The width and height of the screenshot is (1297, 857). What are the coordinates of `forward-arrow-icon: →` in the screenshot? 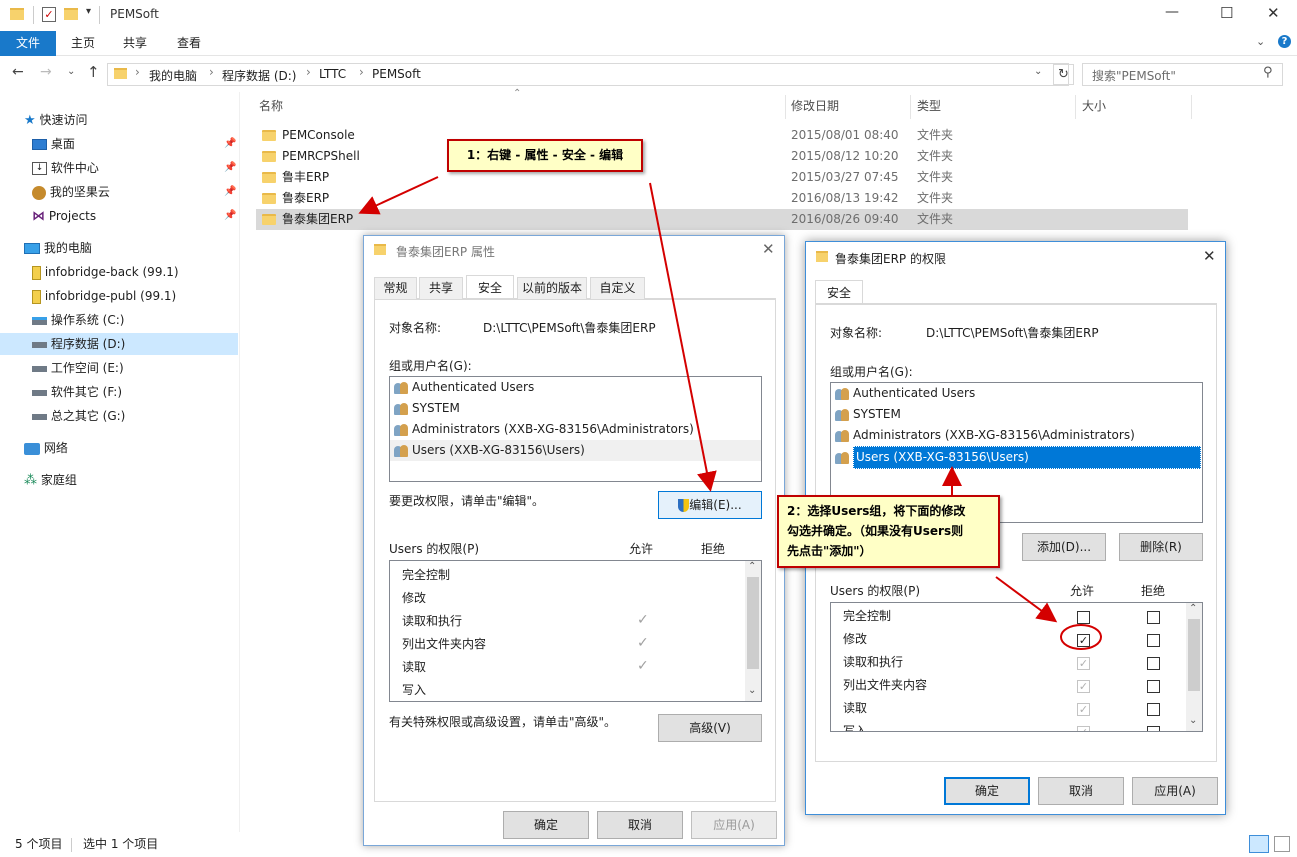 It's located at (46, 72).